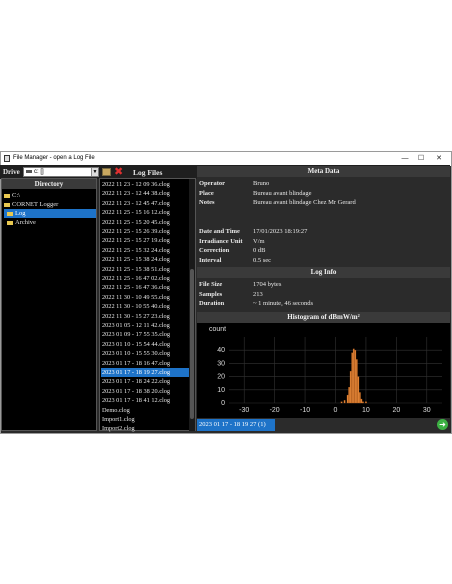 The image size is (452, 584). I want to click on log-info-header: Log Info, so click(323, 272).